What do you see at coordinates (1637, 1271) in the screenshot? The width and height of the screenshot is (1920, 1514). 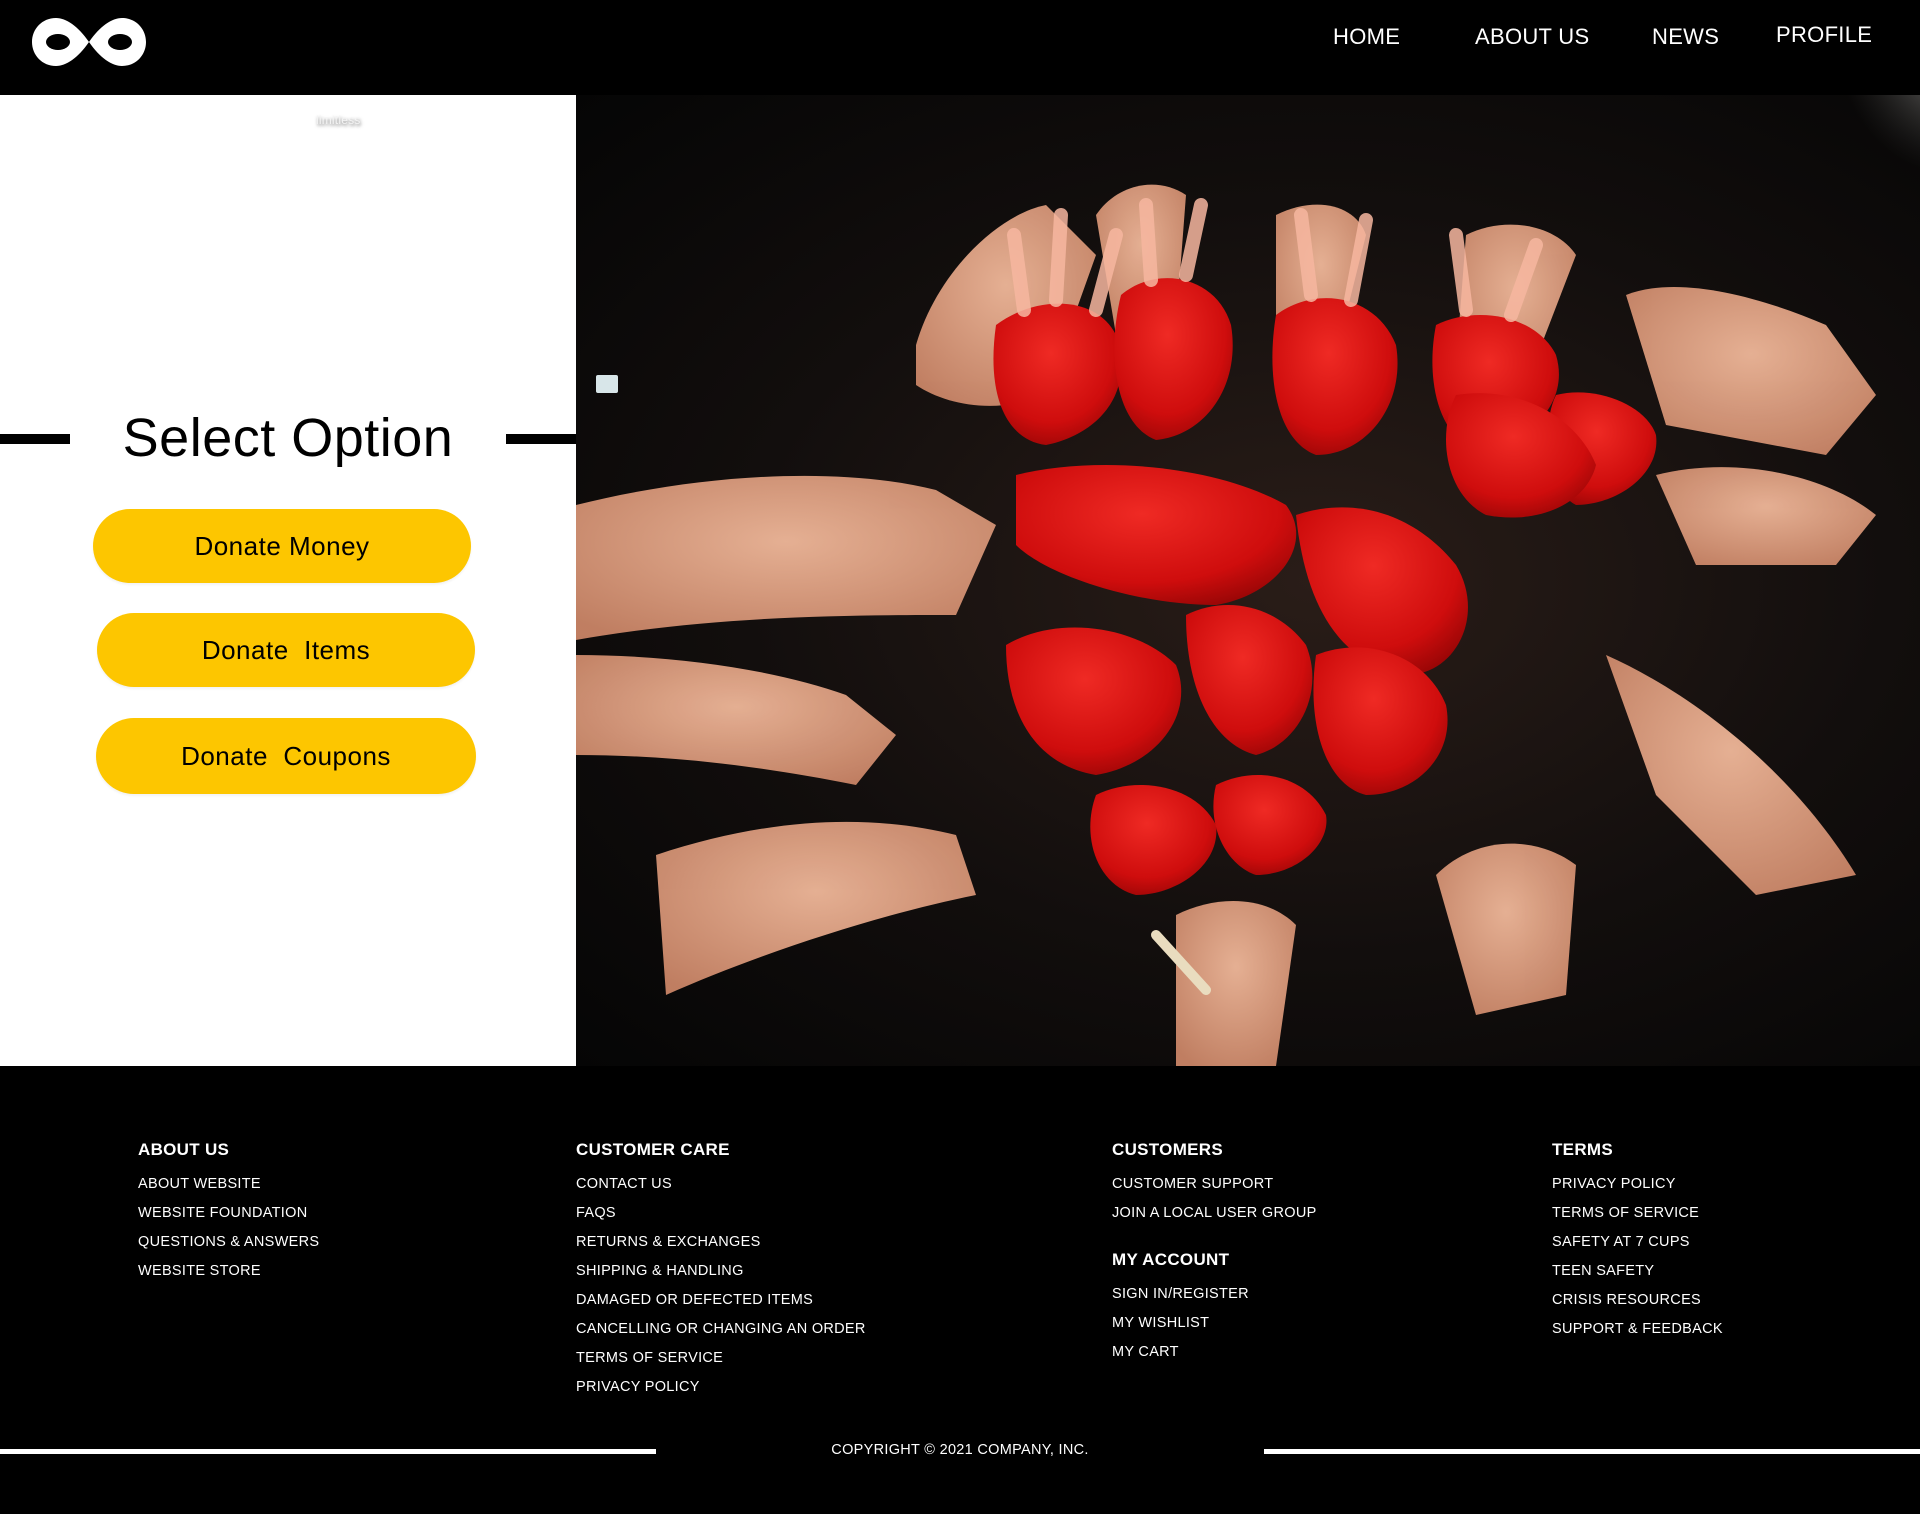 I see `footer-link-teen-safety: TEEN SAFETY` at bounding box center [1637, 1271].